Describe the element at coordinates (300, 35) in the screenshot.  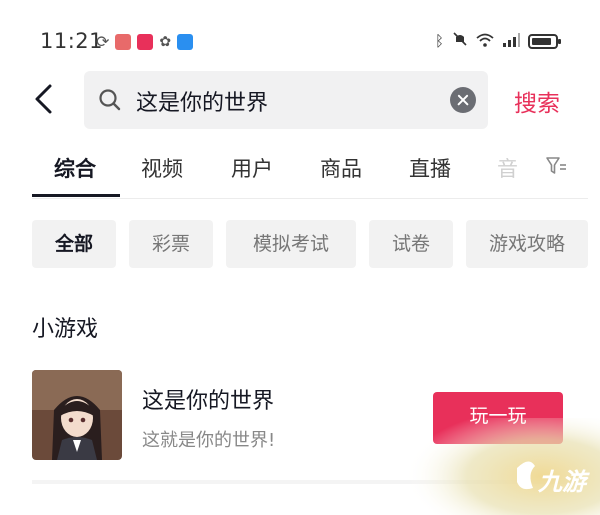
I see `status-bar: 11:21 ⟳ ✿ ᛒ` at that location.